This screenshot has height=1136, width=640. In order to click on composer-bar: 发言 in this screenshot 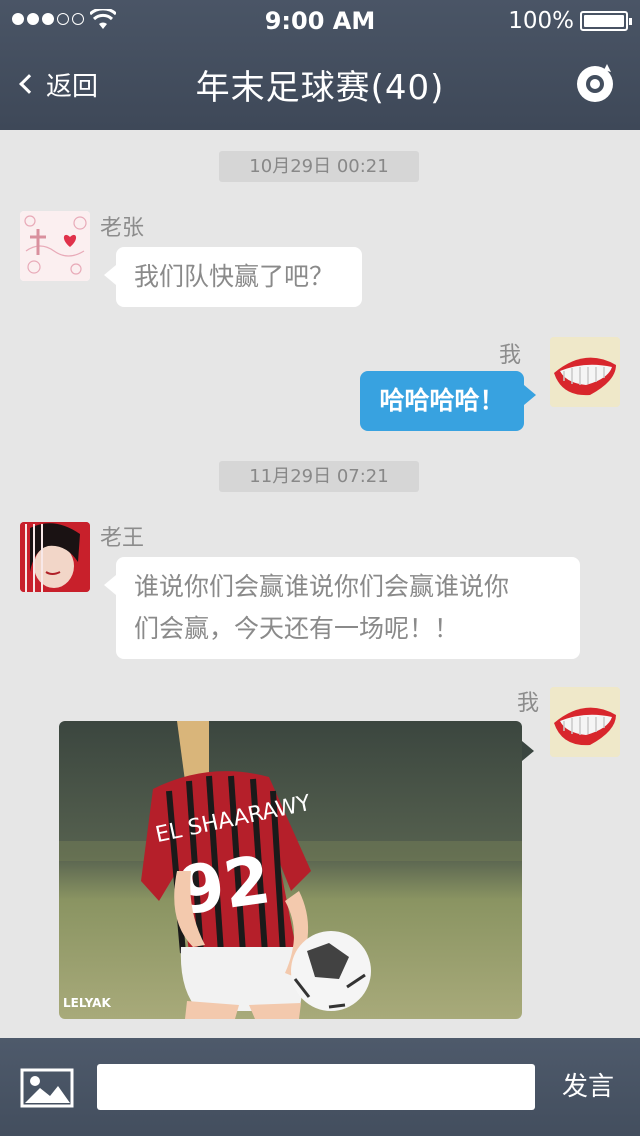, I will do `click(320, 1087)`.